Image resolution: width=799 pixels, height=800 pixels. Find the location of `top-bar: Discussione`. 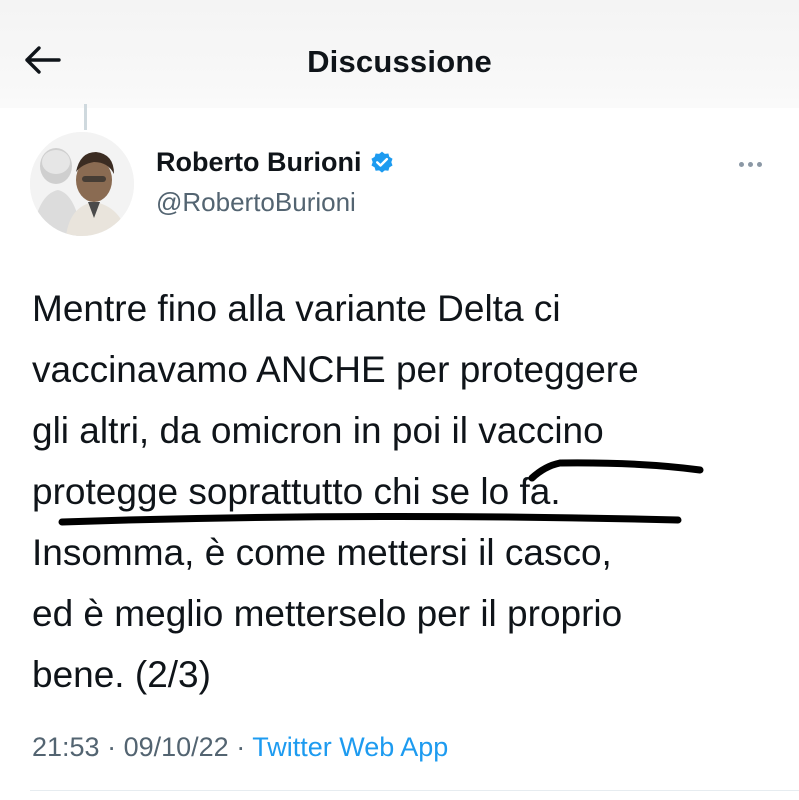

top-bar: Discussione is located at coordinates (399, 54).